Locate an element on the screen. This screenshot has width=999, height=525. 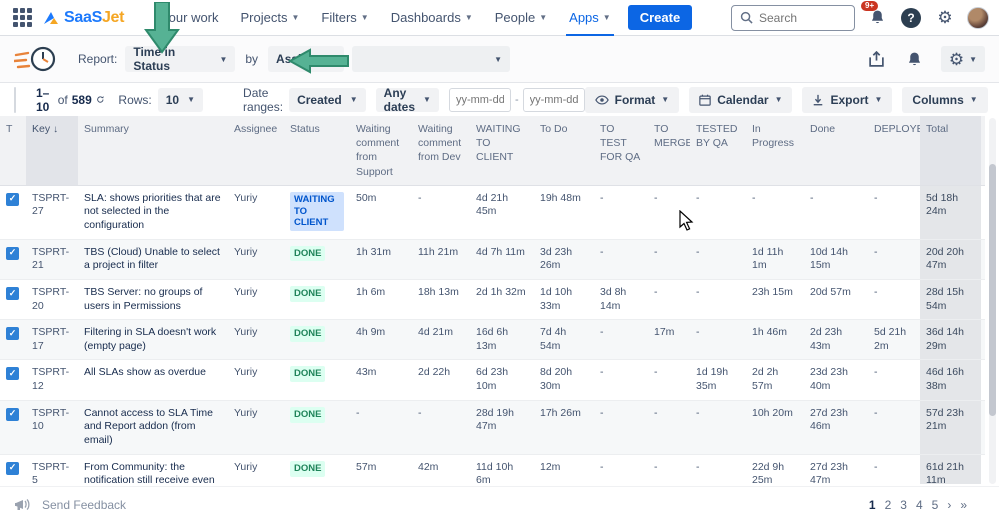
report-notifications-button is located at coordinates (915, 59).